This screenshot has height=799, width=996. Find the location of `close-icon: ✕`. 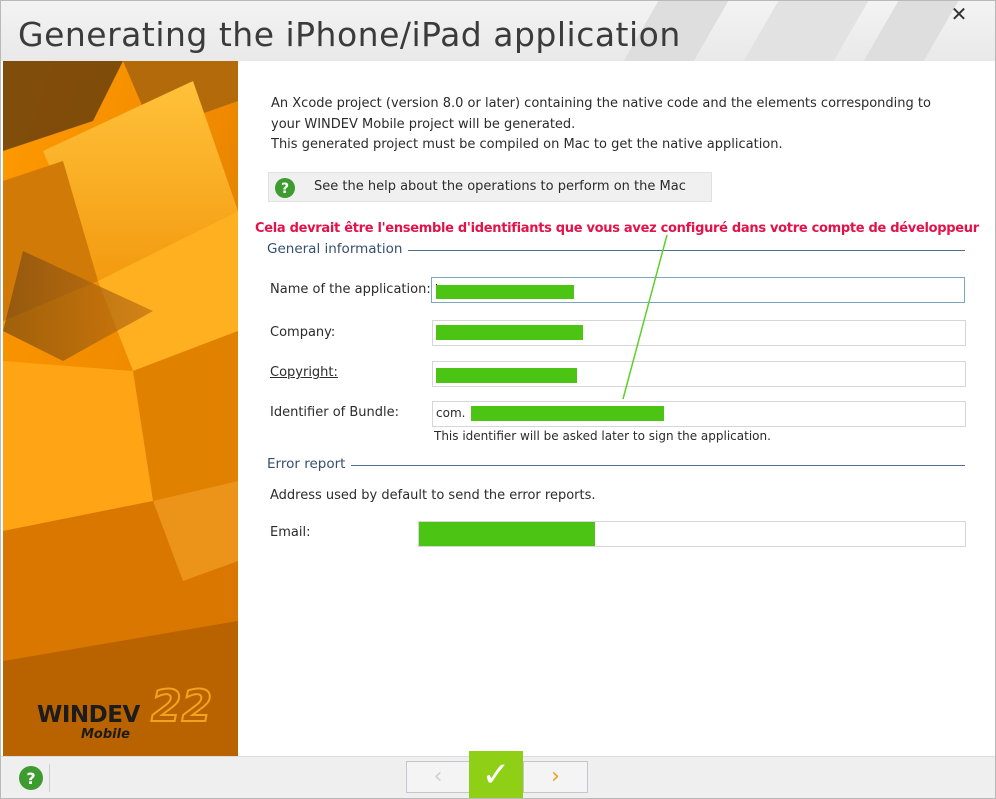

close-icon: ✕ is located at coordinates (959, 14).